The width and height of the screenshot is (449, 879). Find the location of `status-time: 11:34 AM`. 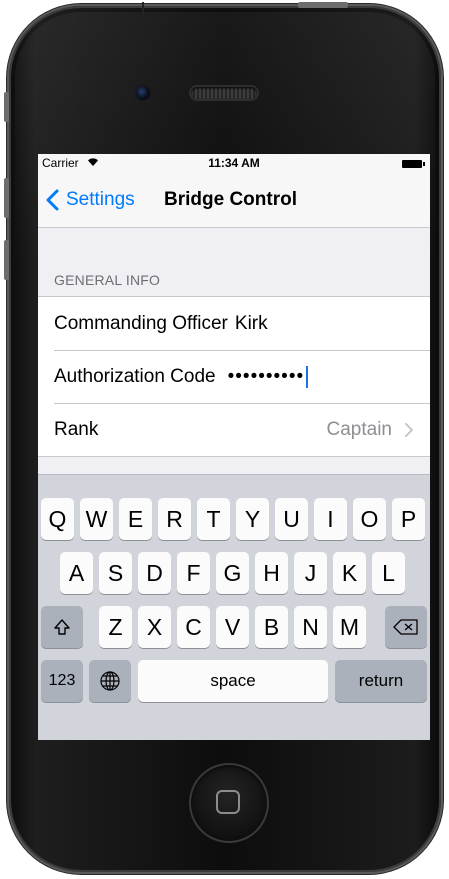

status-time: 11:34 AM is located at coordinates (234, 163).